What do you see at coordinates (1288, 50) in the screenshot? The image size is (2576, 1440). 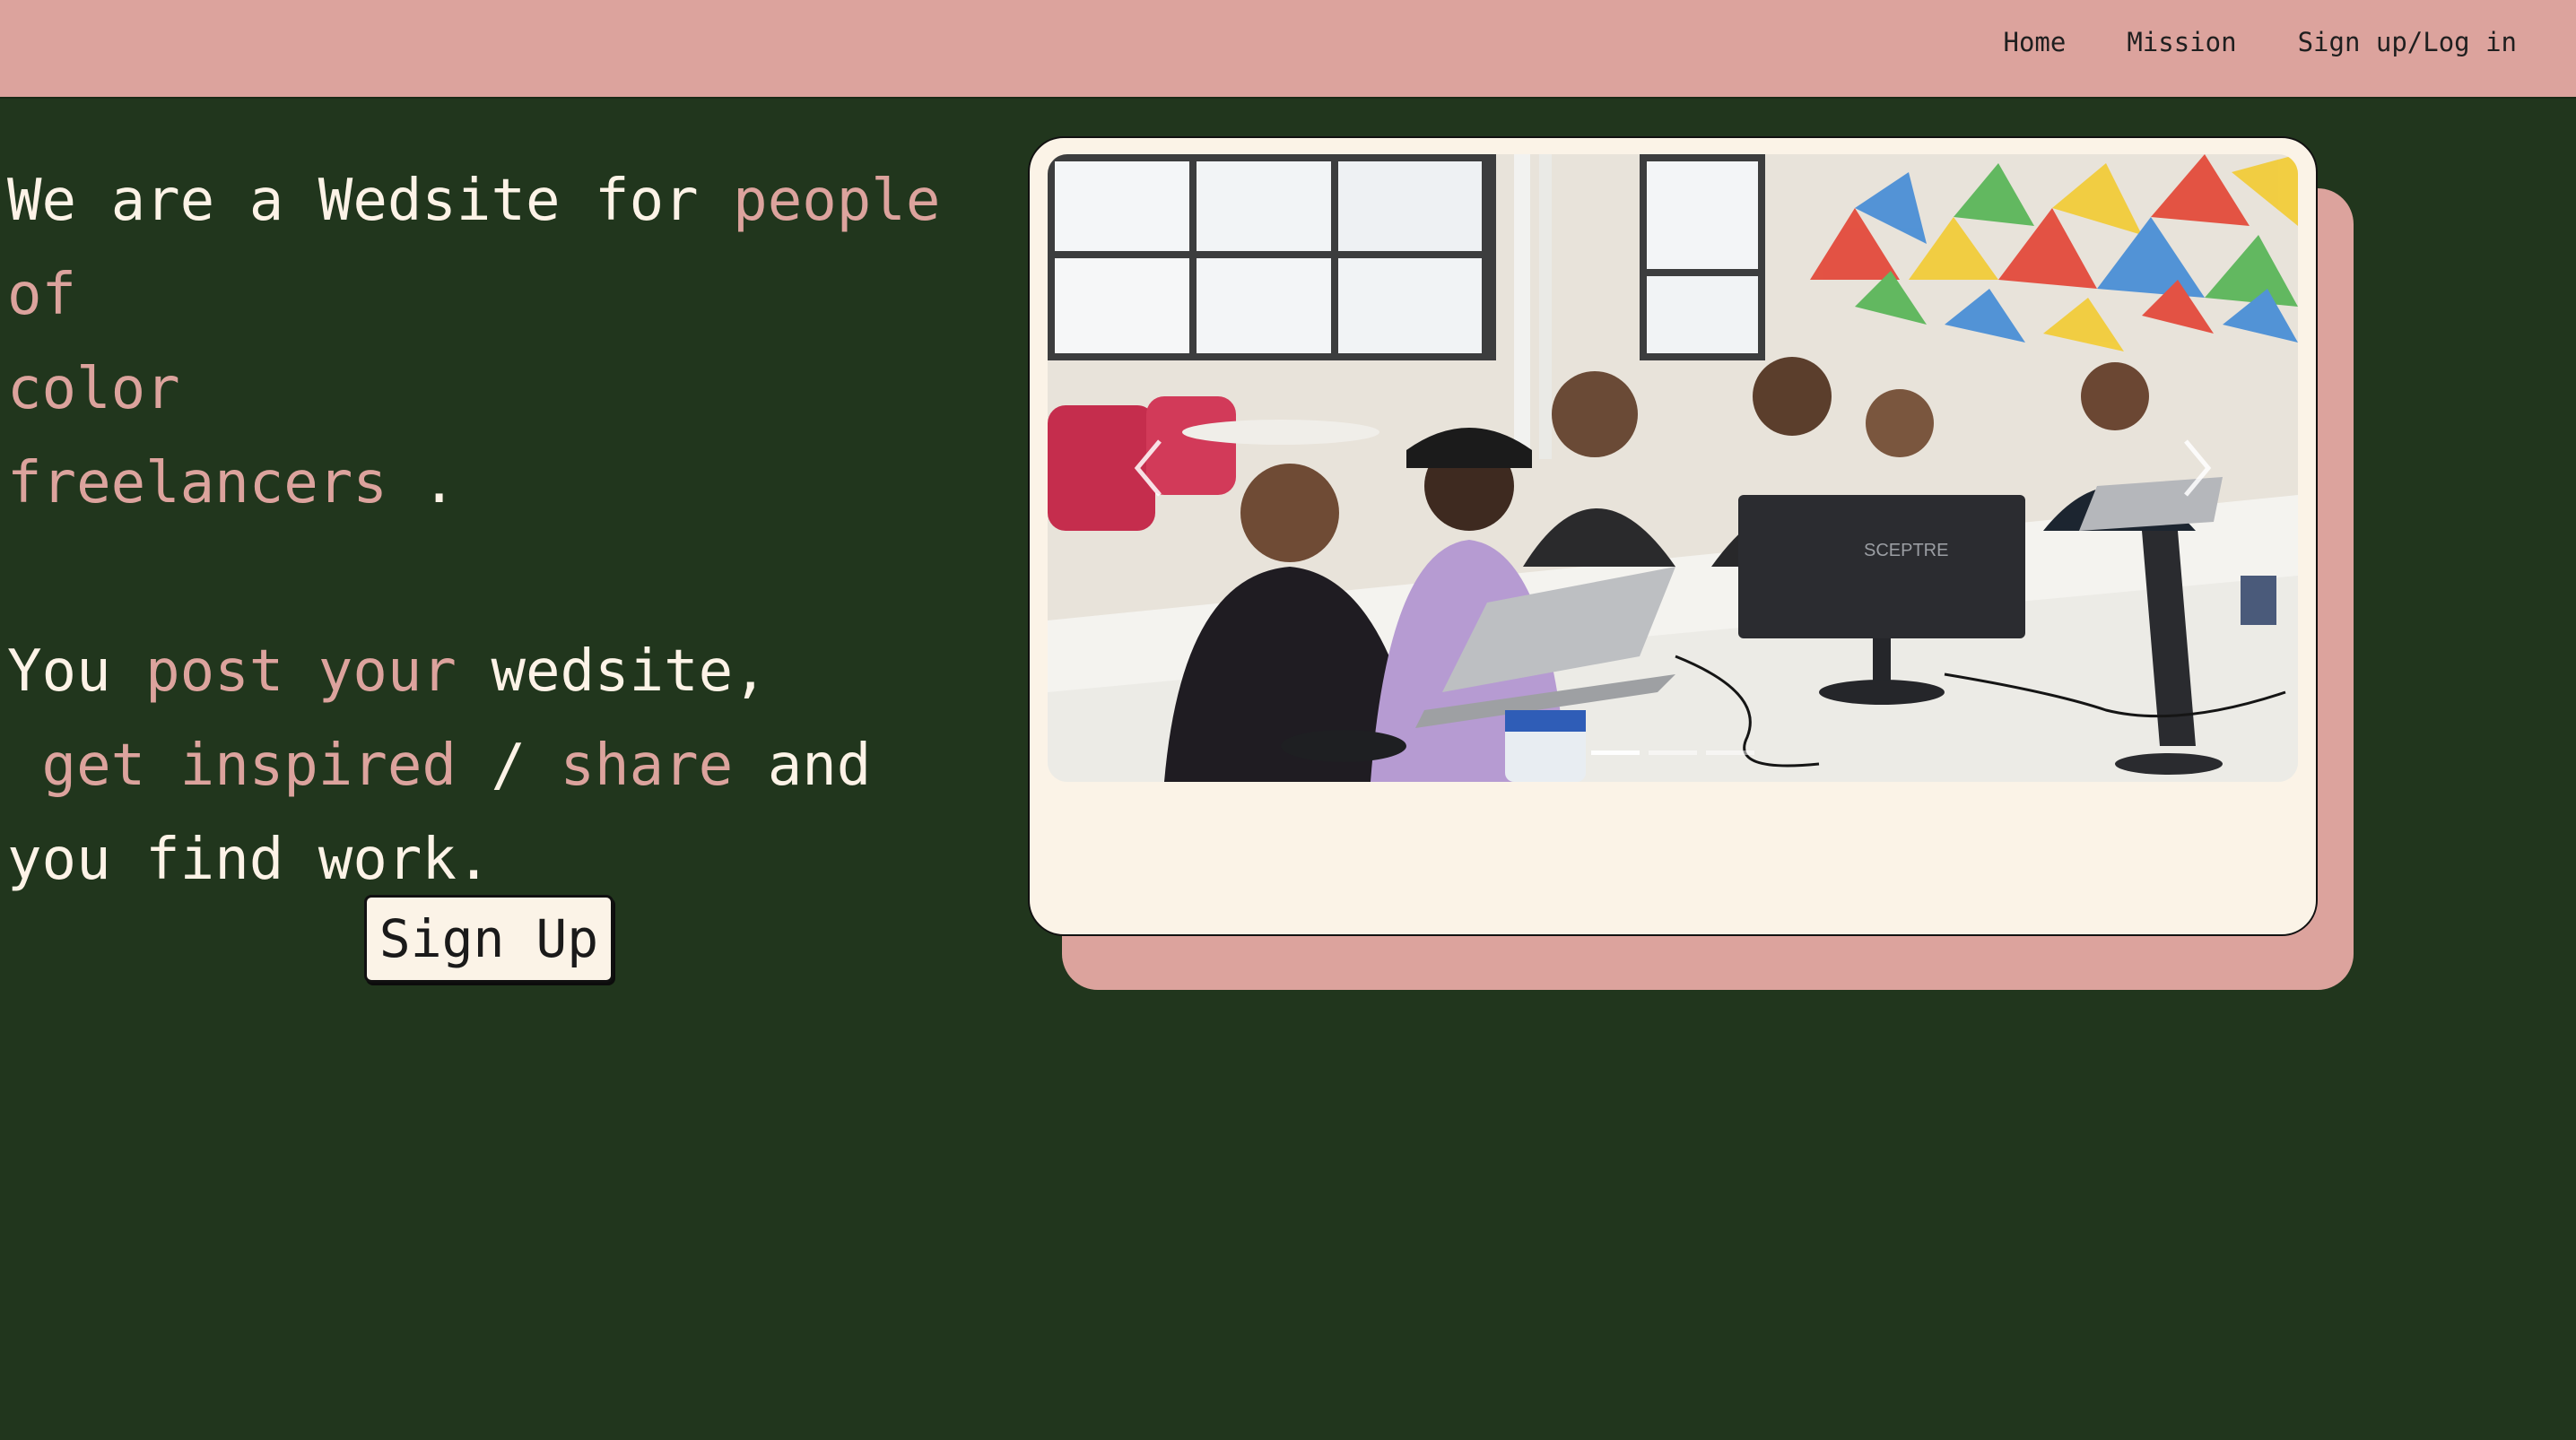 I see `top-navbar: Home Mission Sign up/Log in` at bounding box center [1288, 50].